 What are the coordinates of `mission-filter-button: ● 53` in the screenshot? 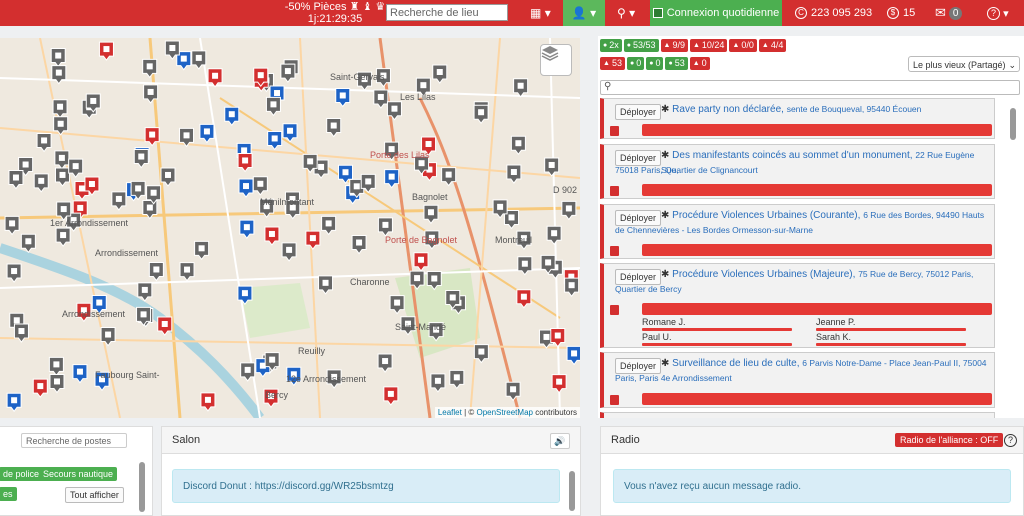 It's located at (676, 63).